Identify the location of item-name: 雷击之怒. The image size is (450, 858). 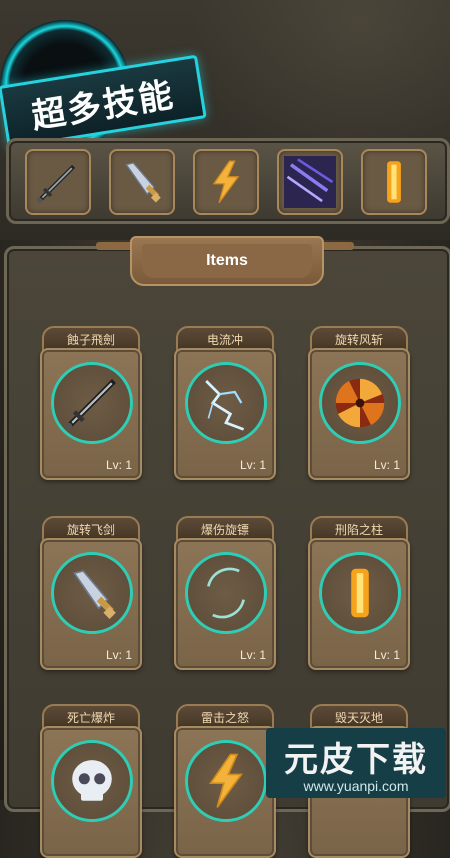
(224, 717).